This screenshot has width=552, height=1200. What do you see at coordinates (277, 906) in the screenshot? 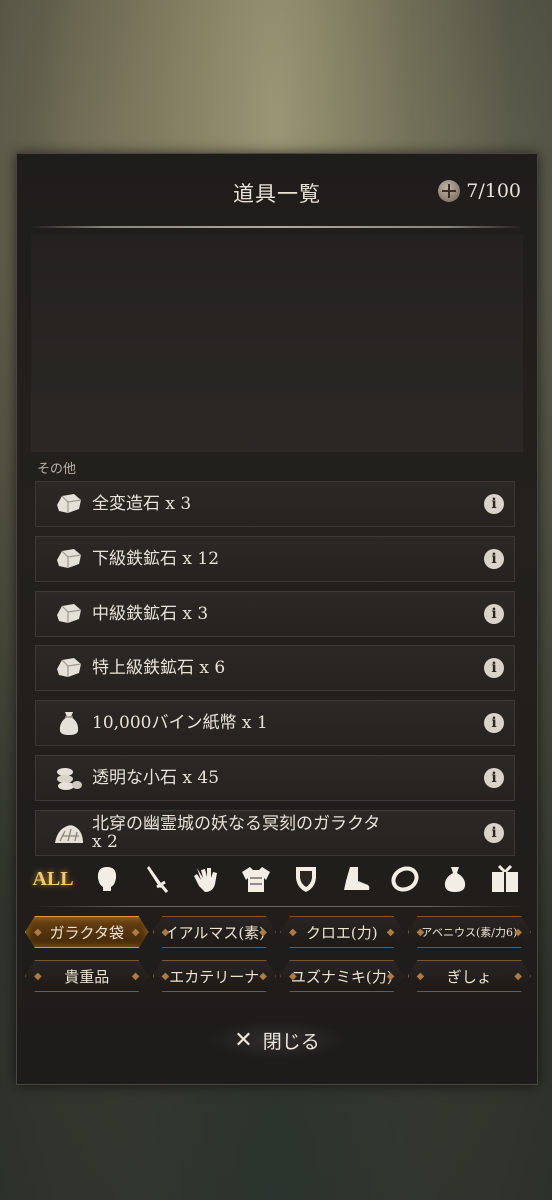
I see `category-divider` at bounding box center [277, 906].